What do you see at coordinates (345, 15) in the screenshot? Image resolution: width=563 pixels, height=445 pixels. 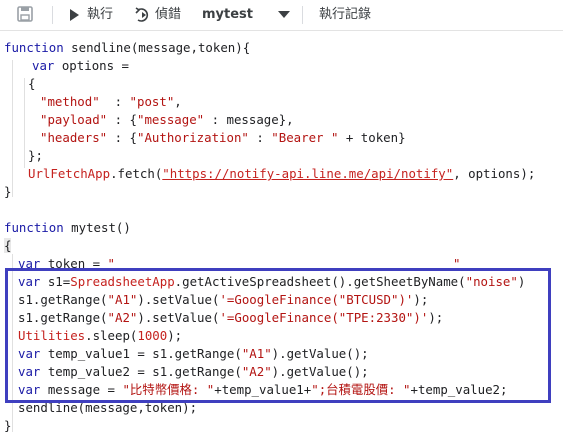 I see `execution-log-button: 執行記錄` at bounding box center [345, 15].